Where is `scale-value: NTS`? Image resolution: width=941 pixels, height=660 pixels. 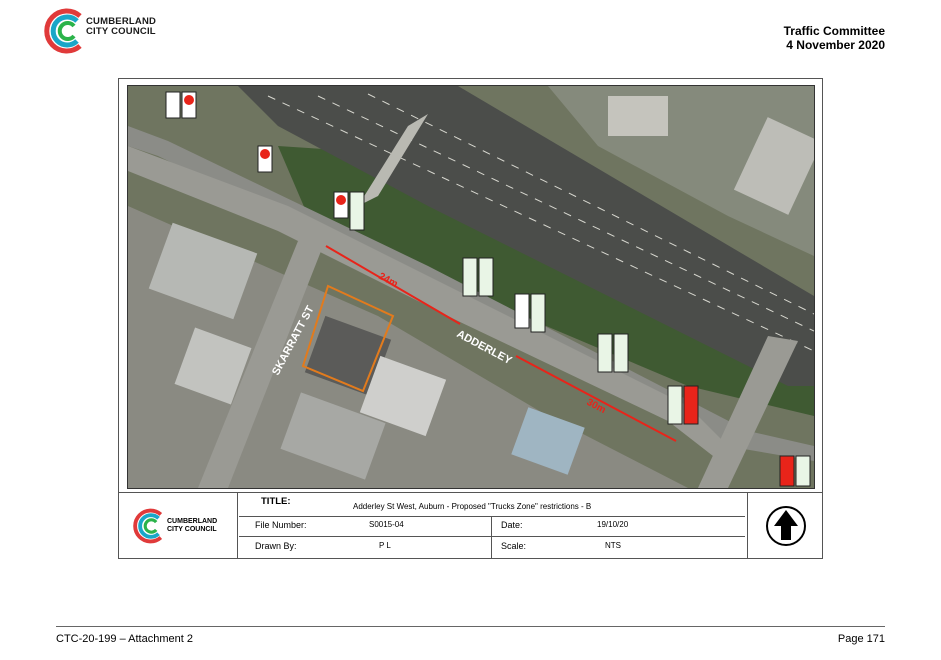
scale-value: NTS is located at coordinates (613, 545).